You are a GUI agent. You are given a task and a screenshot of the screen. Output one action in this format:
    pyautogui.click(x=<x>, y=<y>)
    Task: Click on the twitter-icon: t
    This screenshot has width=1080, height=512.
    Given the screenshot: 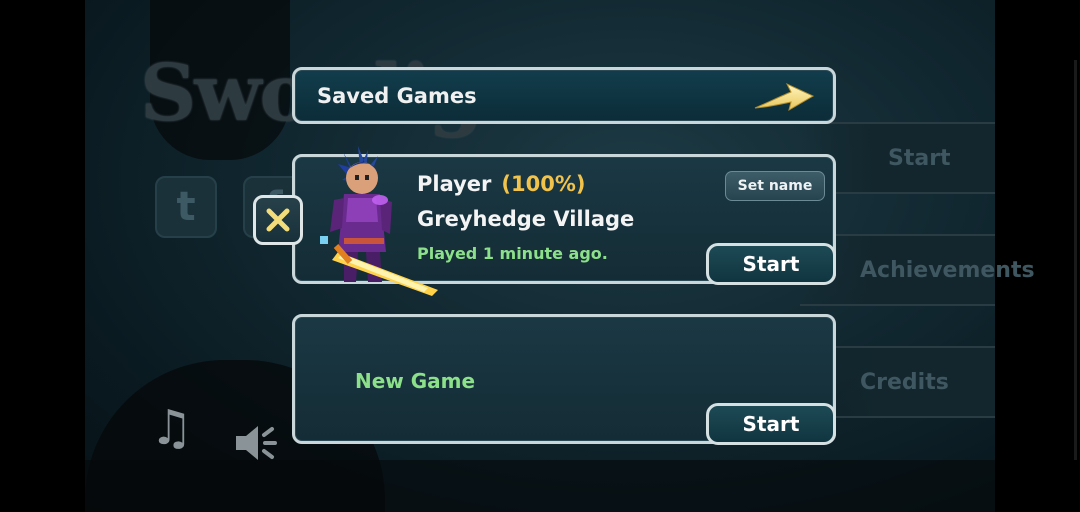 What is the action you would take?
    pyautogui.click(x=186, y=207)
    